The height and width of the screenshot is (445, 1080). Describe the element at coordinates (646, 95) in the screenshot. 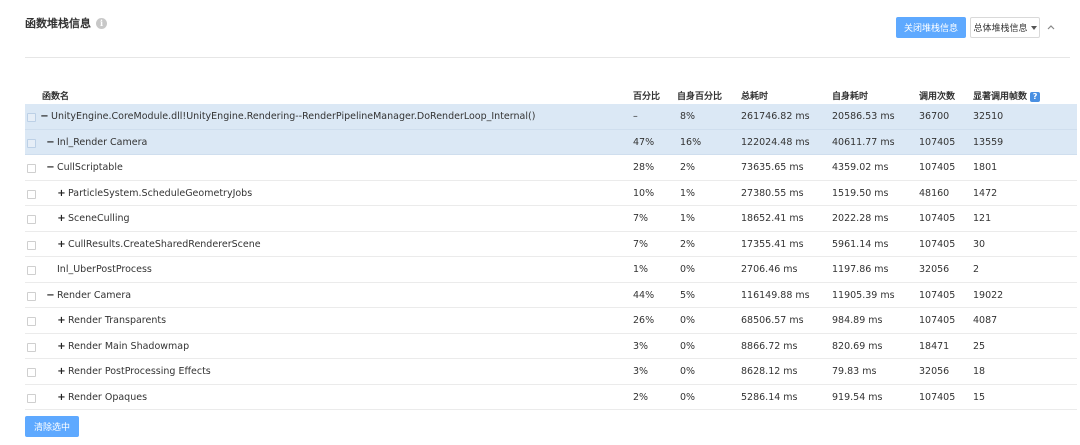

I see `col-header-percent: 百分比` at that location.